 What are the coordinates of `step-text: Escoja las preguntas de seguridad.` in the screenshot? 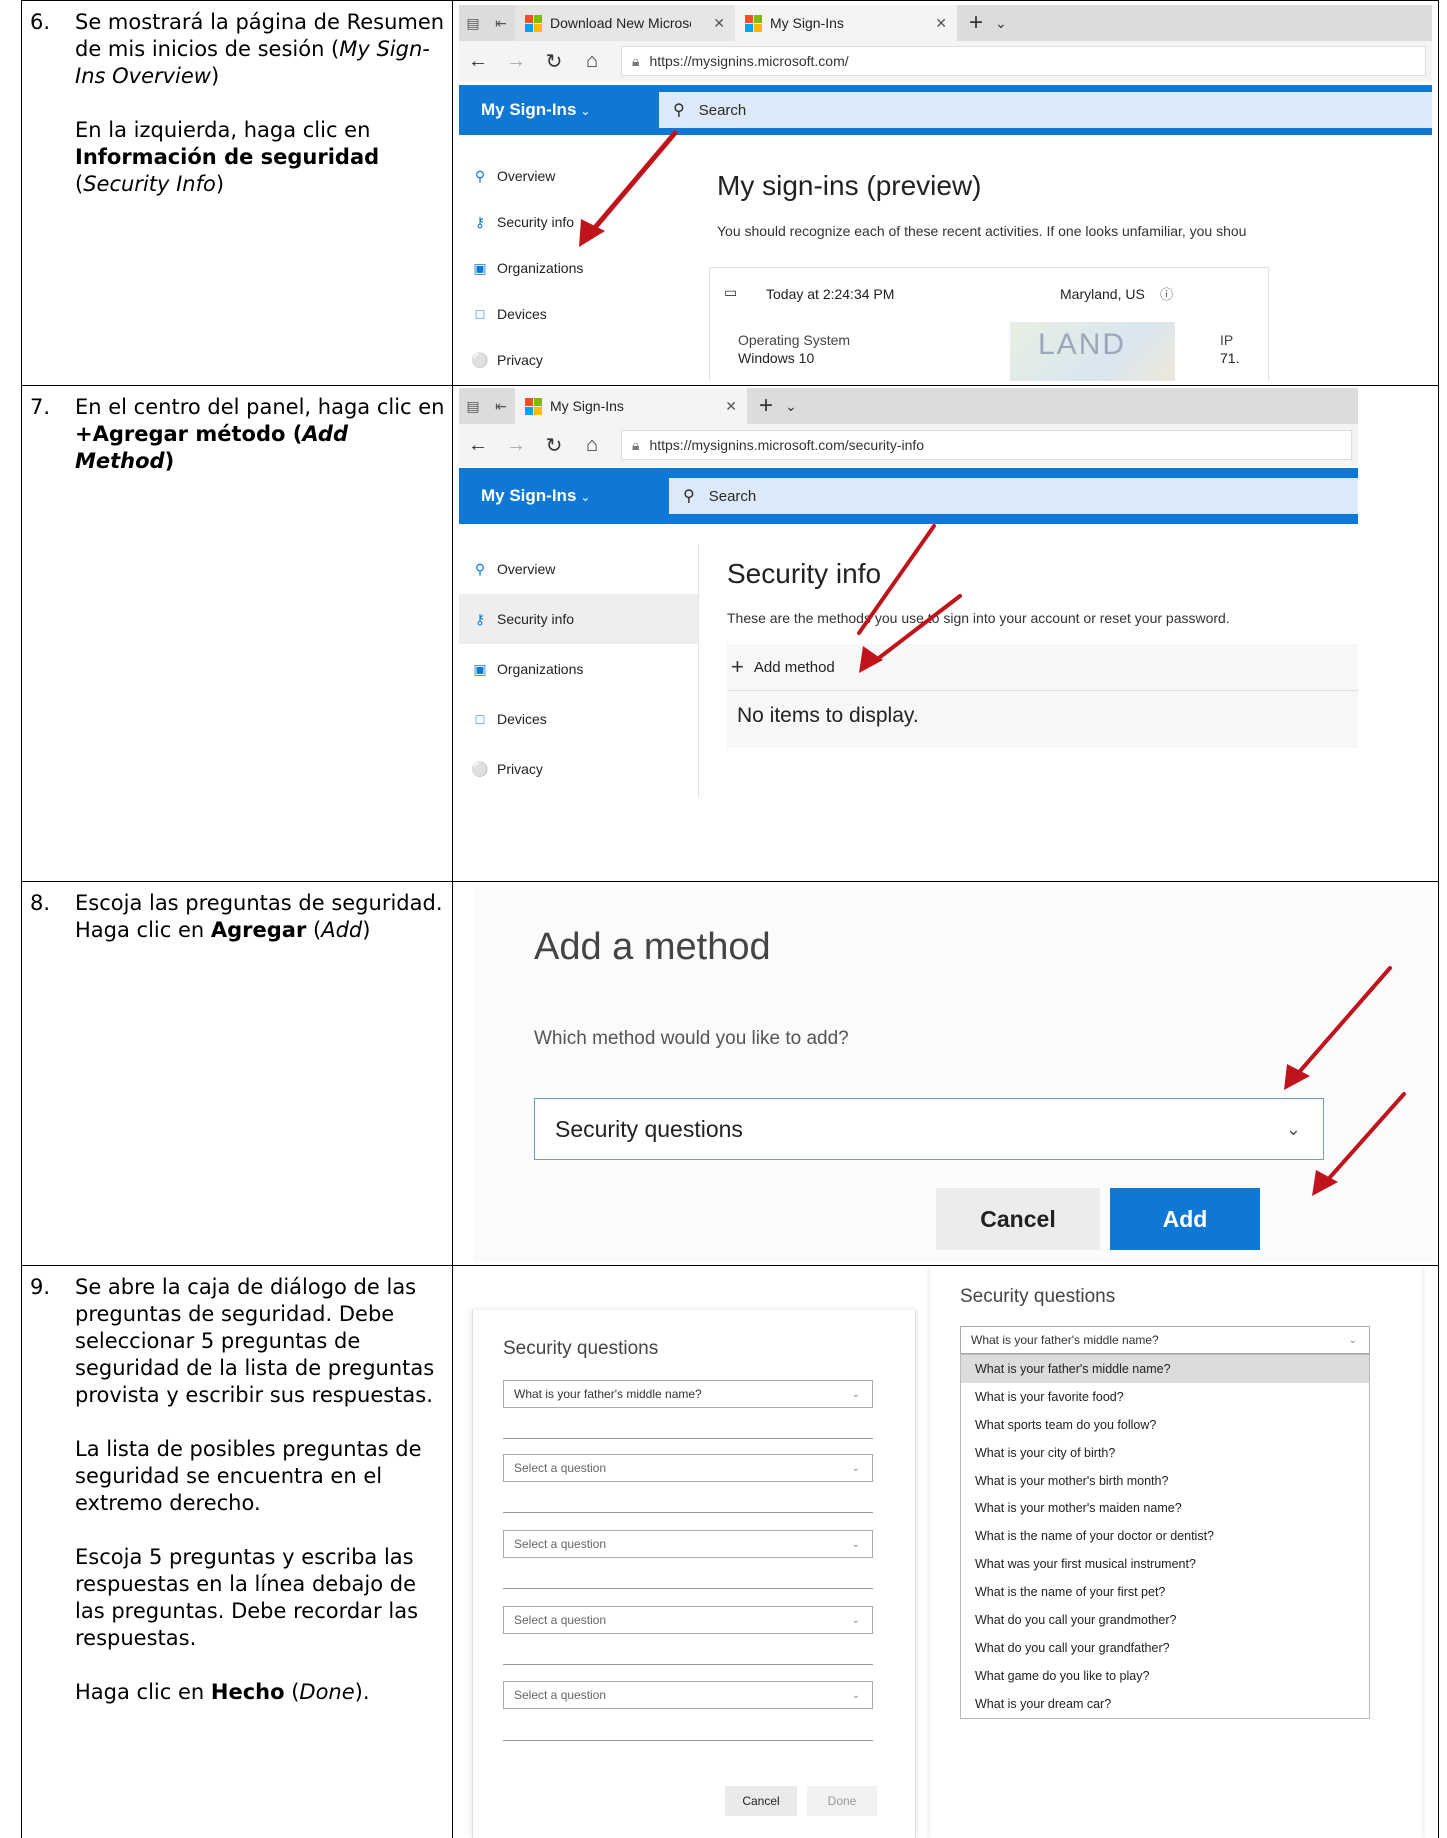 It's located at (259, 903).